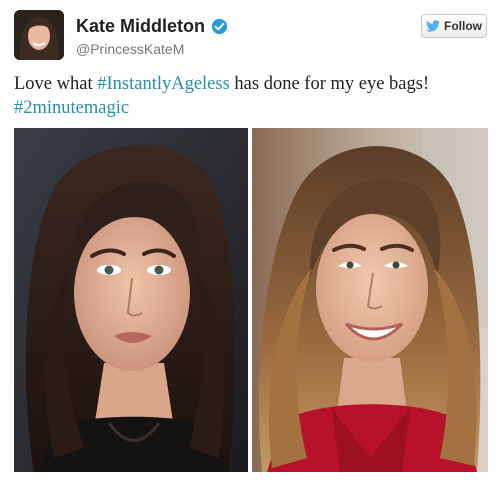 The height and width of the screenshot is (482, 500). Describe the element at coordinates (329, 84) in the screenshot. I see `tweet-text-part-2: has done for my eye bags!` at that location.